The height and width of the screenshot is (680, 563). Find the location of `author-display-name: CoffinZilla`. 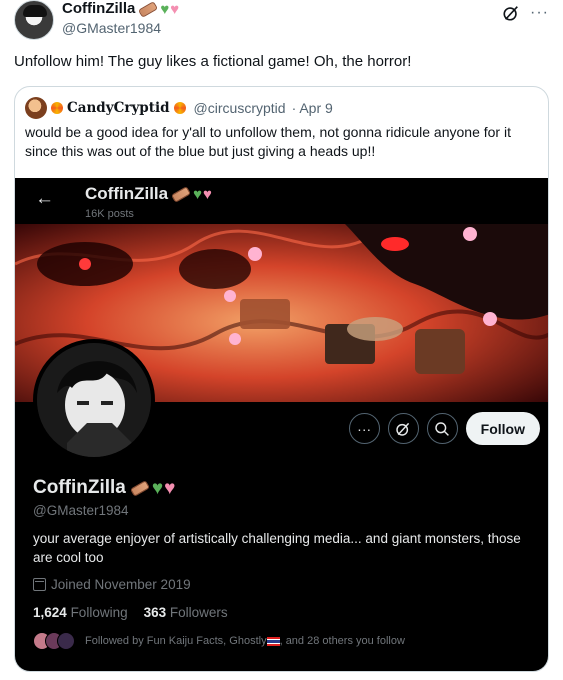

author-display-name: CoffinZilla is located at coordinates (98, 9).